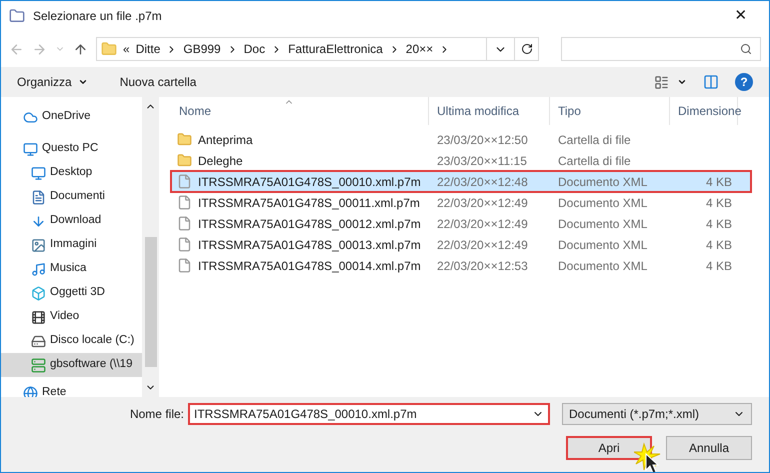 The height and width of the screenshot is (473, 770). What do you see at coordinates (38, 173) in the screenshot?
I see `desktop-icon` at bounding box center [38, 173].